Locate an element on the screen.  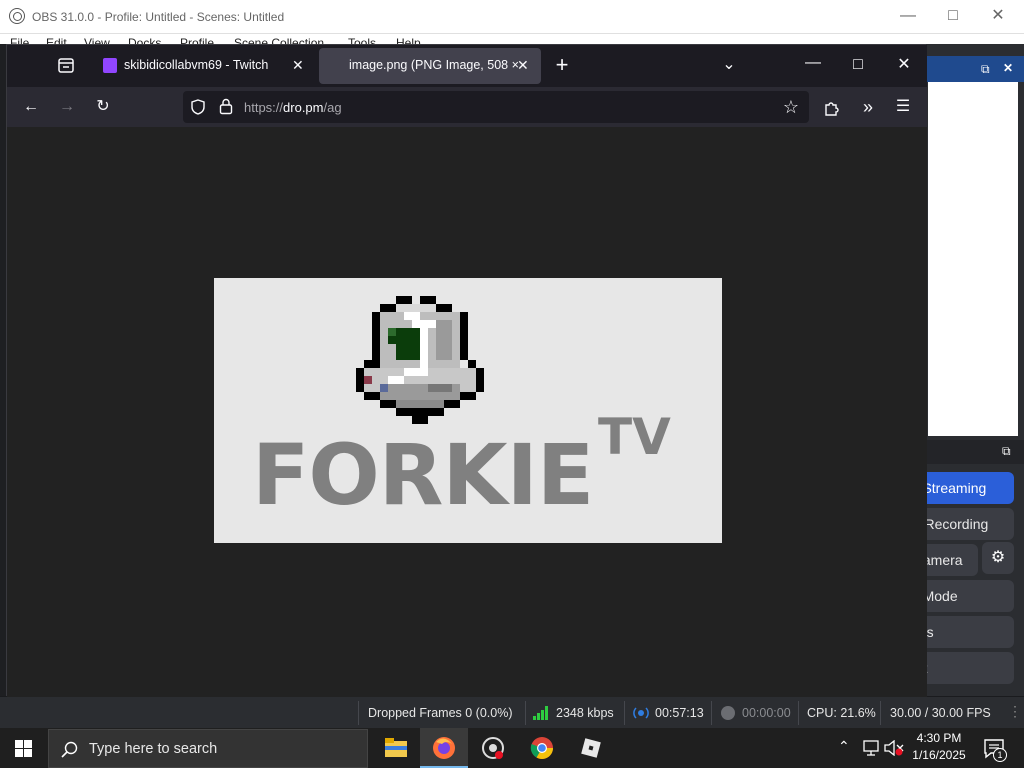
start-virtual-camera-button: Start Virtual Camera is located at coordinates (951, 560).